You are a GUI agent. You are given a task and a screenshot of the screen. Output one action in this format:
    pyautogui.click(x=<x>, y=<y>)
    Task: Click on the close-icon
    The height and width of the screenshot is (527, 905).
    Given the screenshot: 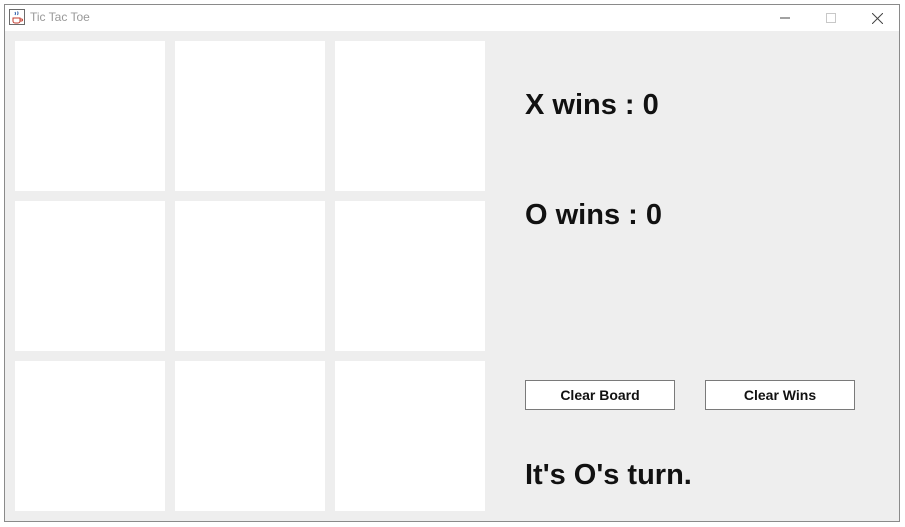 What is the action you would take?
    pyautogui.click(x=877, y=18)
    